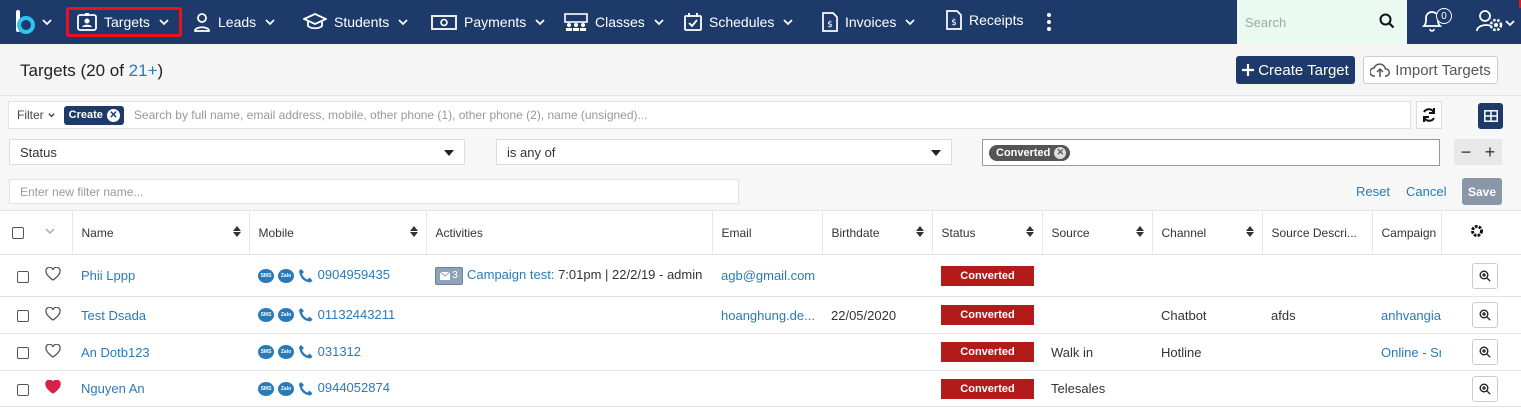 This screenshot has width=1521, height=409. Describe the element at coordinates (936, 153) in the screenshot. I see `caret-down-icon` at that location.